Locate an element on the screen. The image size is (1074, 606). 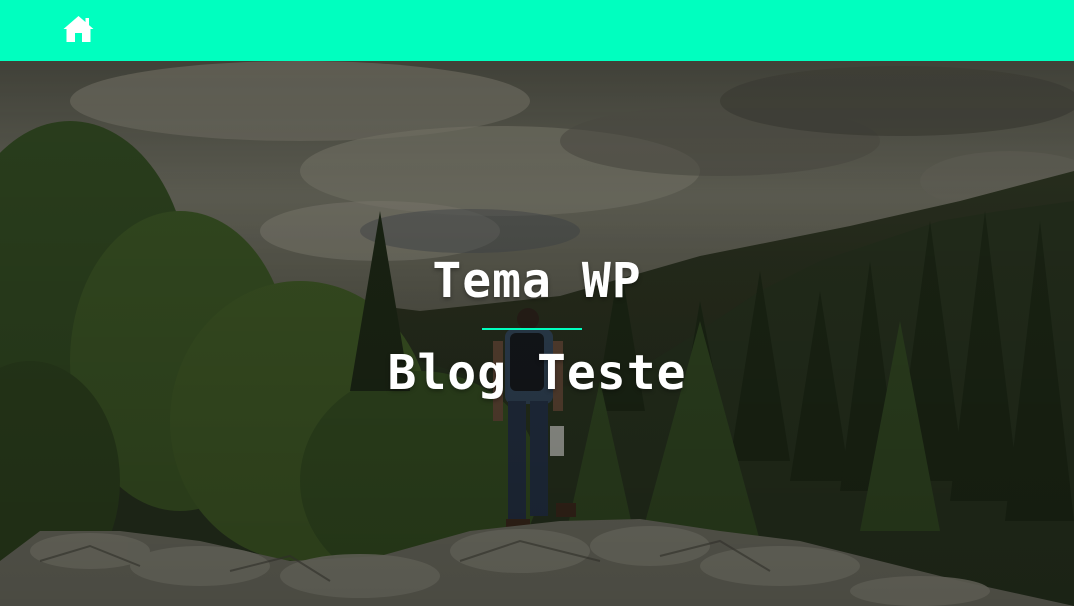
title-divider is located at coordinates (532, 329).